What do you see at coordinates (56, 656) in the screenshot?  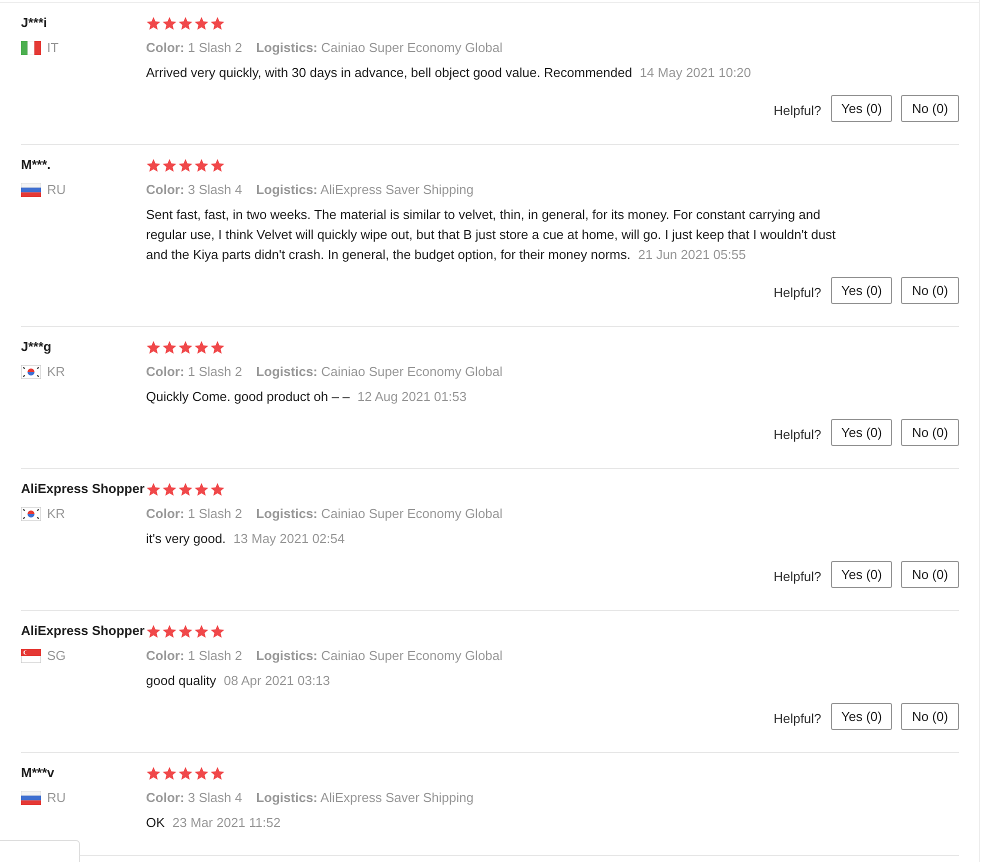 I see `country-code: SG` at bounding box center [56, 656].